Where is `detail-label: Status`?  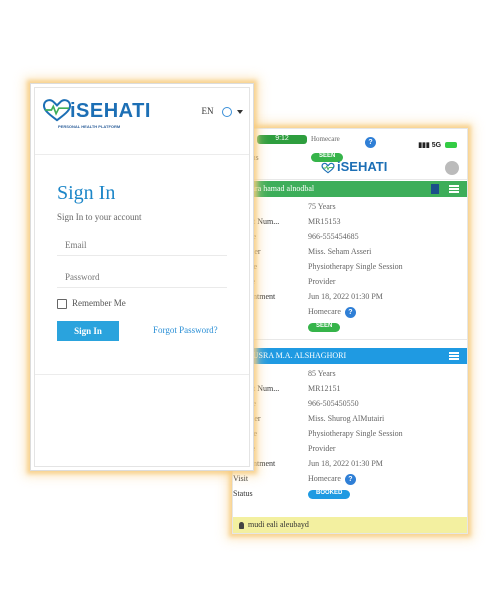
detail-label: Status is located at coordinates (243, 493).